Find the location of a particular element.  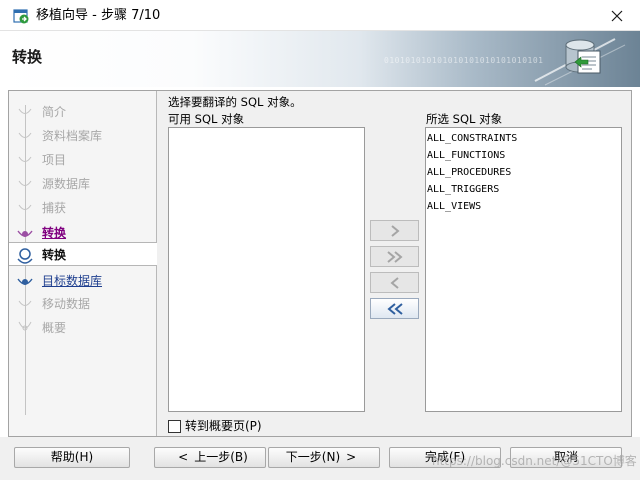

move-all-left-button is located at coordinates (394, 308).